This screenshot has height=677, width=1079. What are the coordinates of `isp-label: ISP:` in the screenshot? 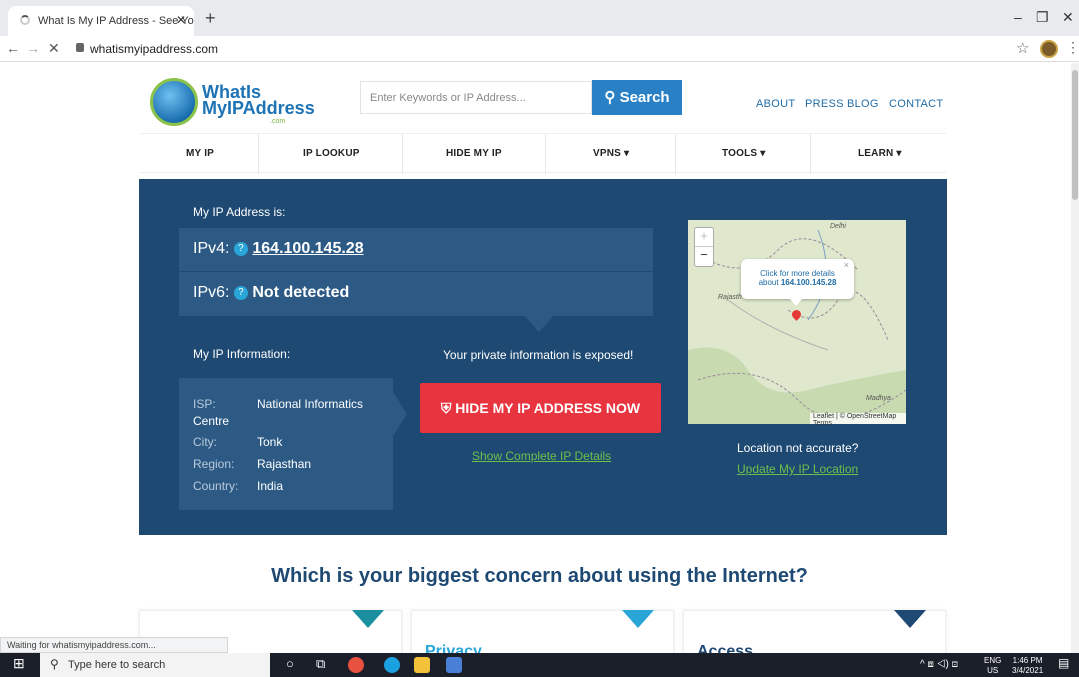 It's located at (204, 404).